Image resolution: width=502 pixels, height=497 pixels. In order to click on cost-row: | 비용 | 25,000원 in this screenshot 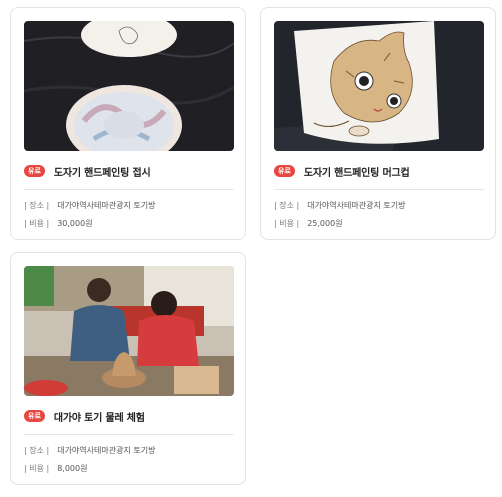, I will do `click(379, 223)`.